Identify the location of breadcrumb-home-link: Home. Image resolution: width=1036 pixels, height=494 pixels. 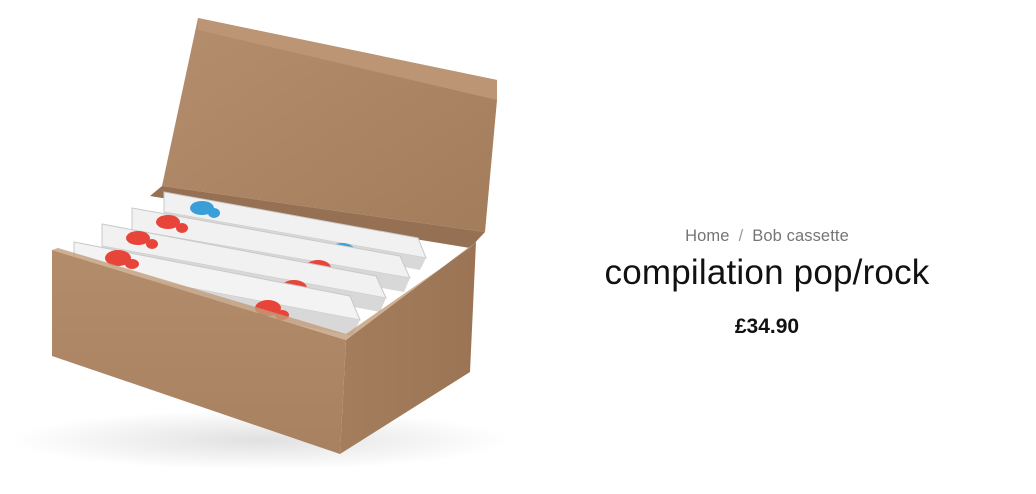
(707, 236).